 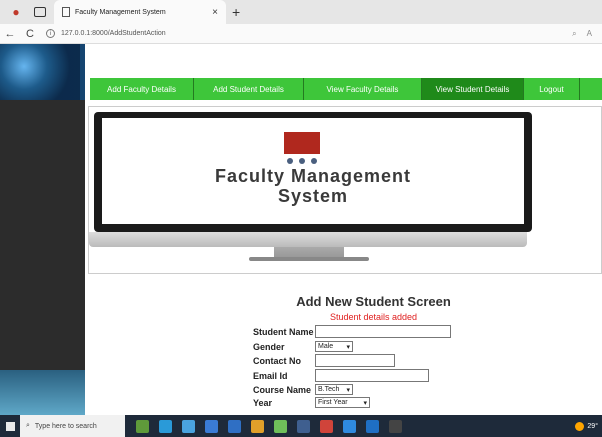 I want to click on menu-view-faculty: View Faculty Details, so click(x=363, y=89).